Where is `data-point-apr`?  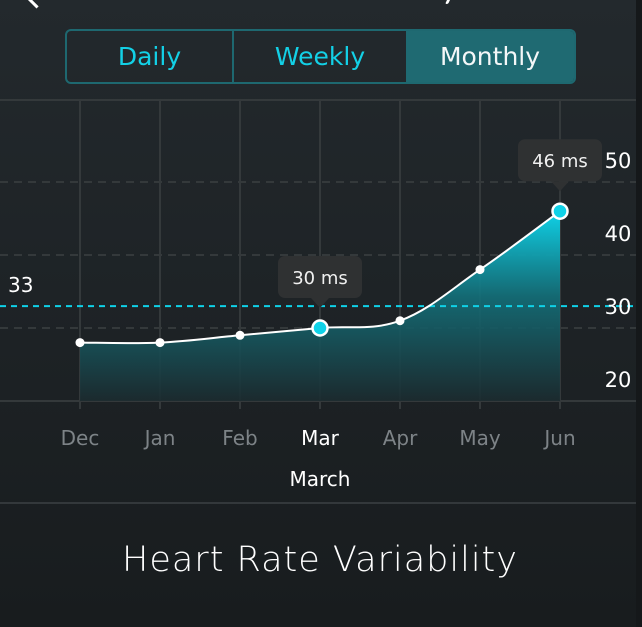
data-point-apr is located at coordinates (400, 321).